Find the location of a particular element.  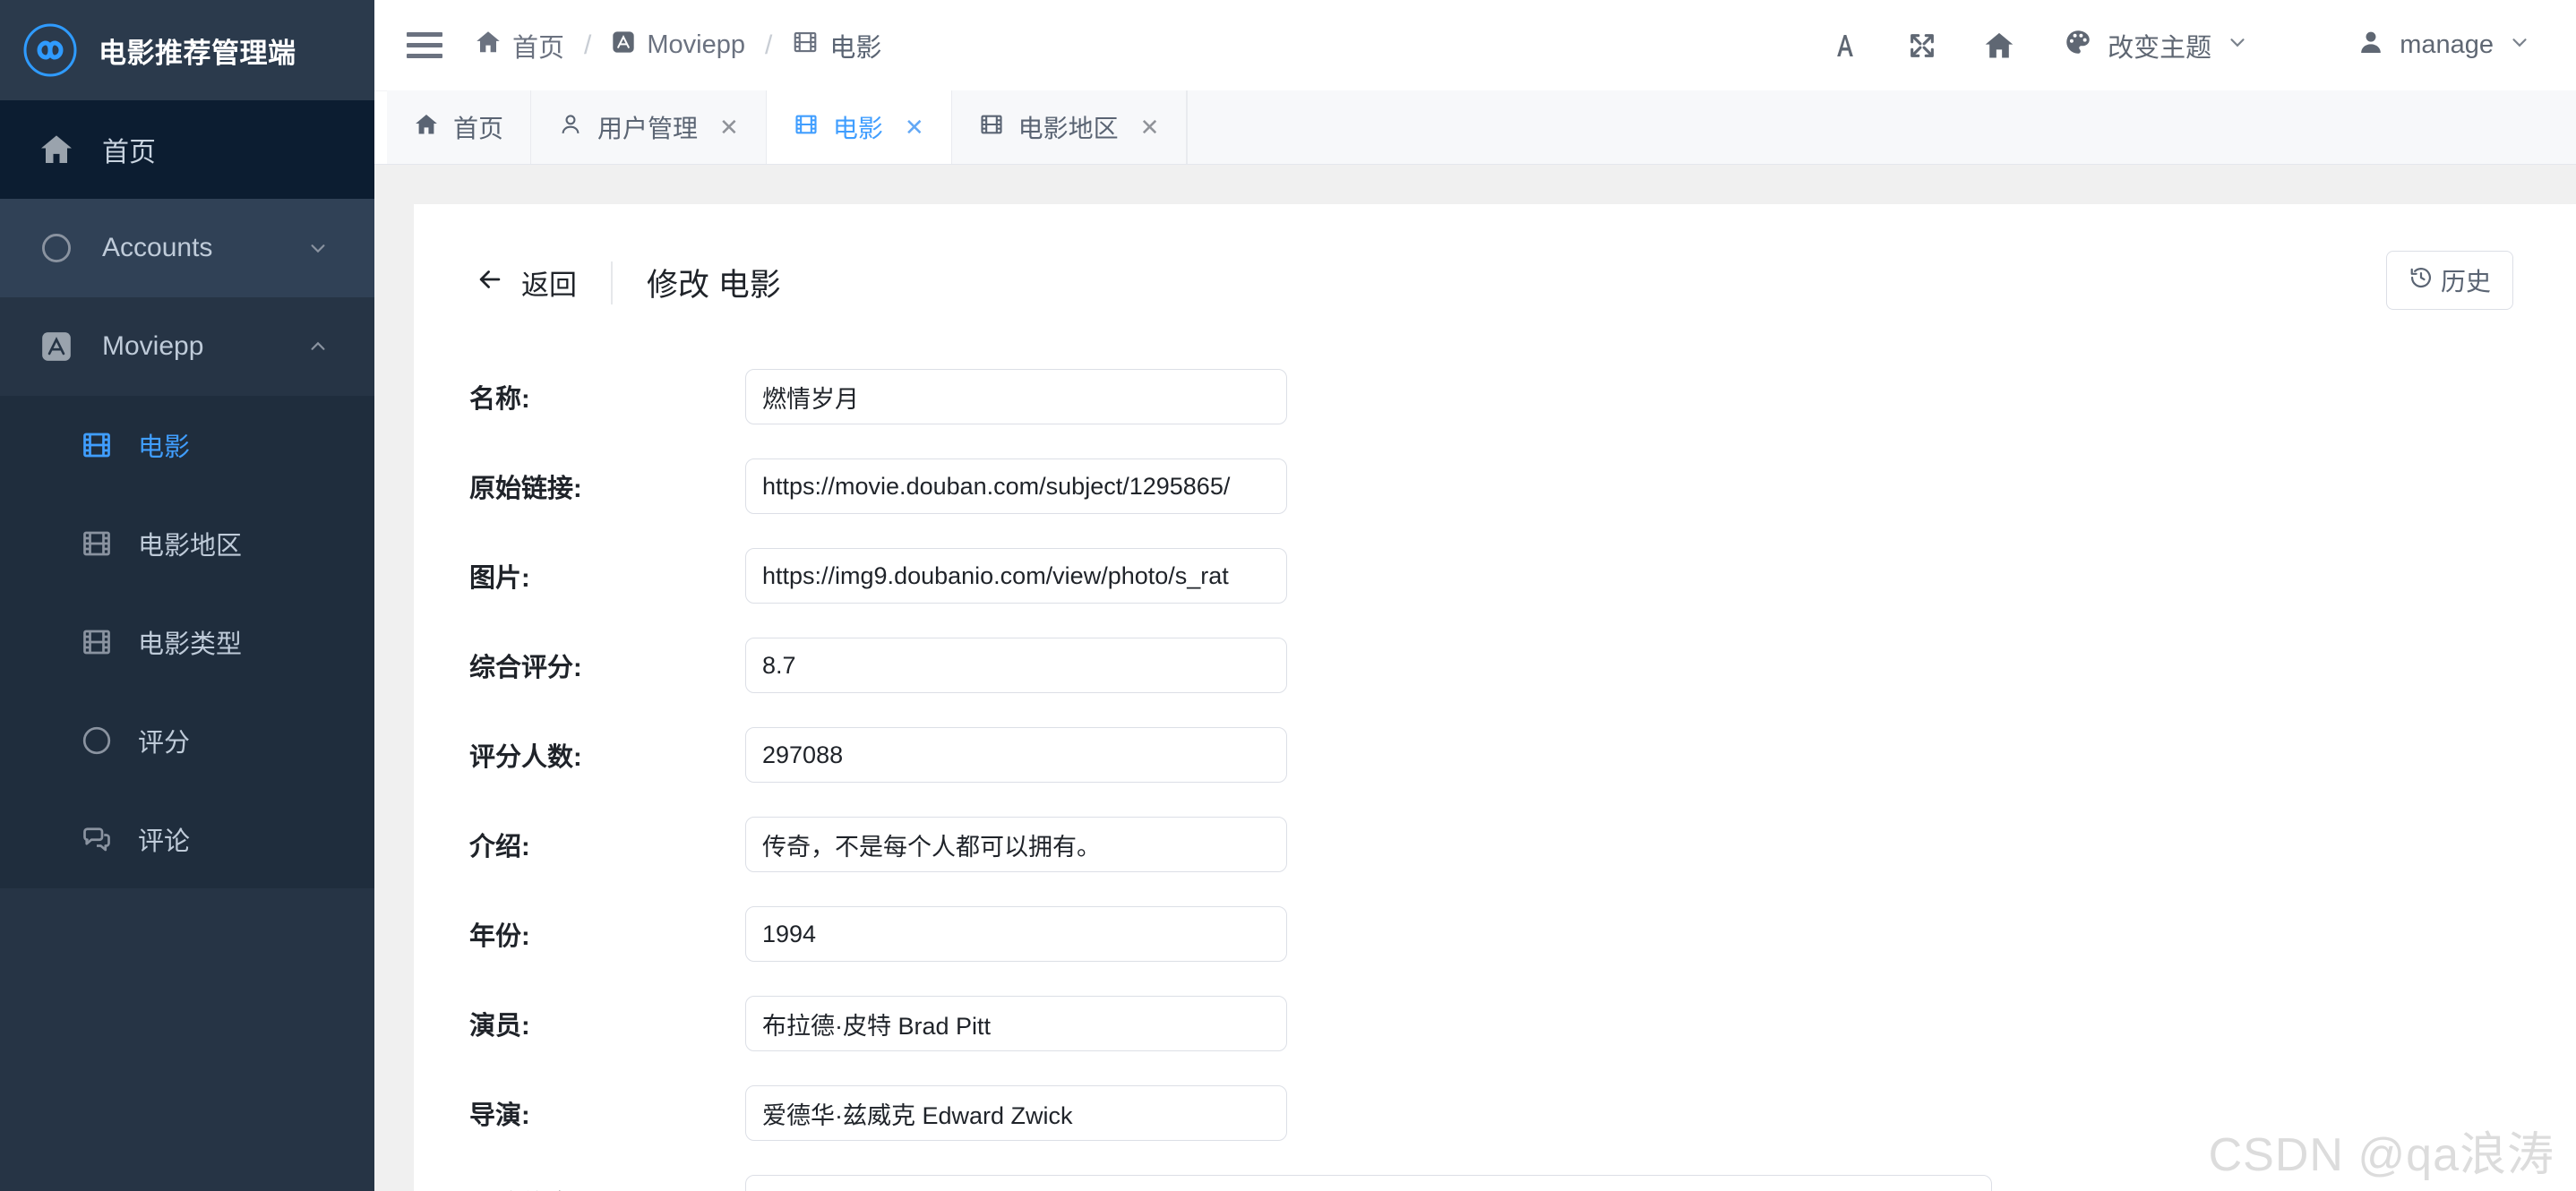

label-score: 综合评分: is located at coordinates (525, 668).